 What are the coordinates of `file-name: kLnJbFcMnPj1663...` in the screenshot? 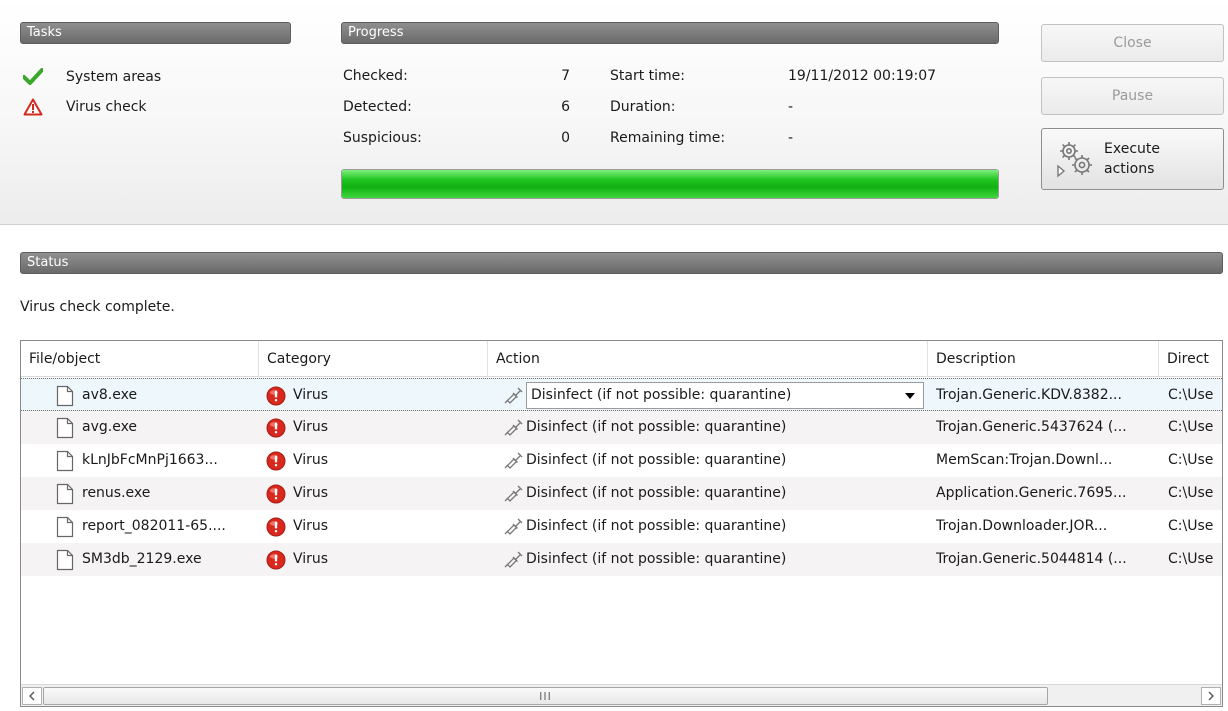 It's located at (150, 460).